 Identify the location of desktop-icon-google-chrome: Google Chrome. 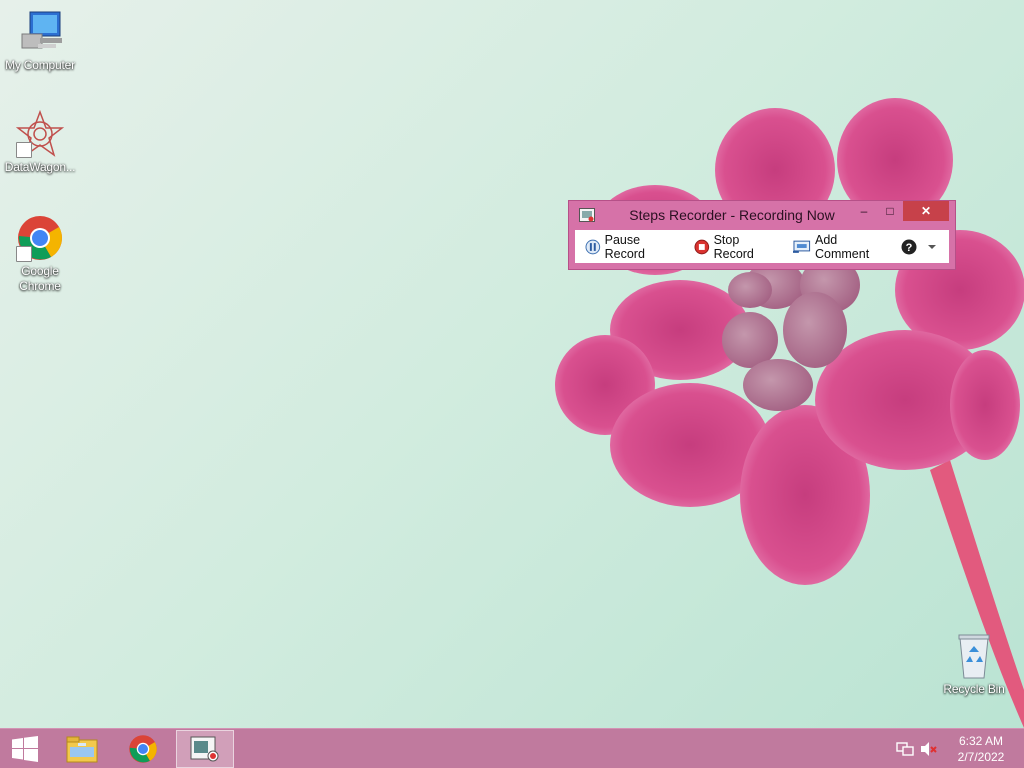
(40, 254).